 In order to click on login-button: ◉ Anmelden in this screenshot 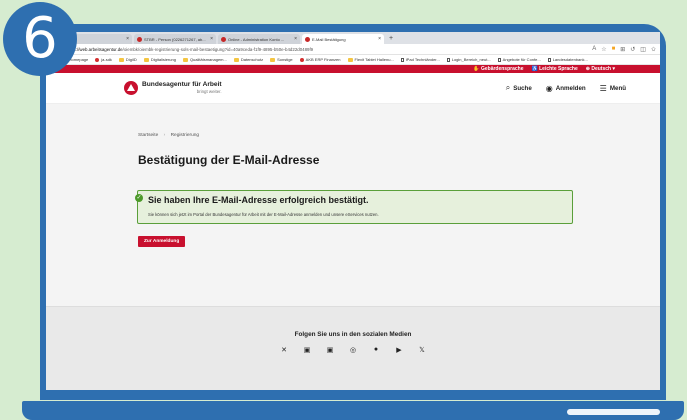, I will do `click(566, 88)`.